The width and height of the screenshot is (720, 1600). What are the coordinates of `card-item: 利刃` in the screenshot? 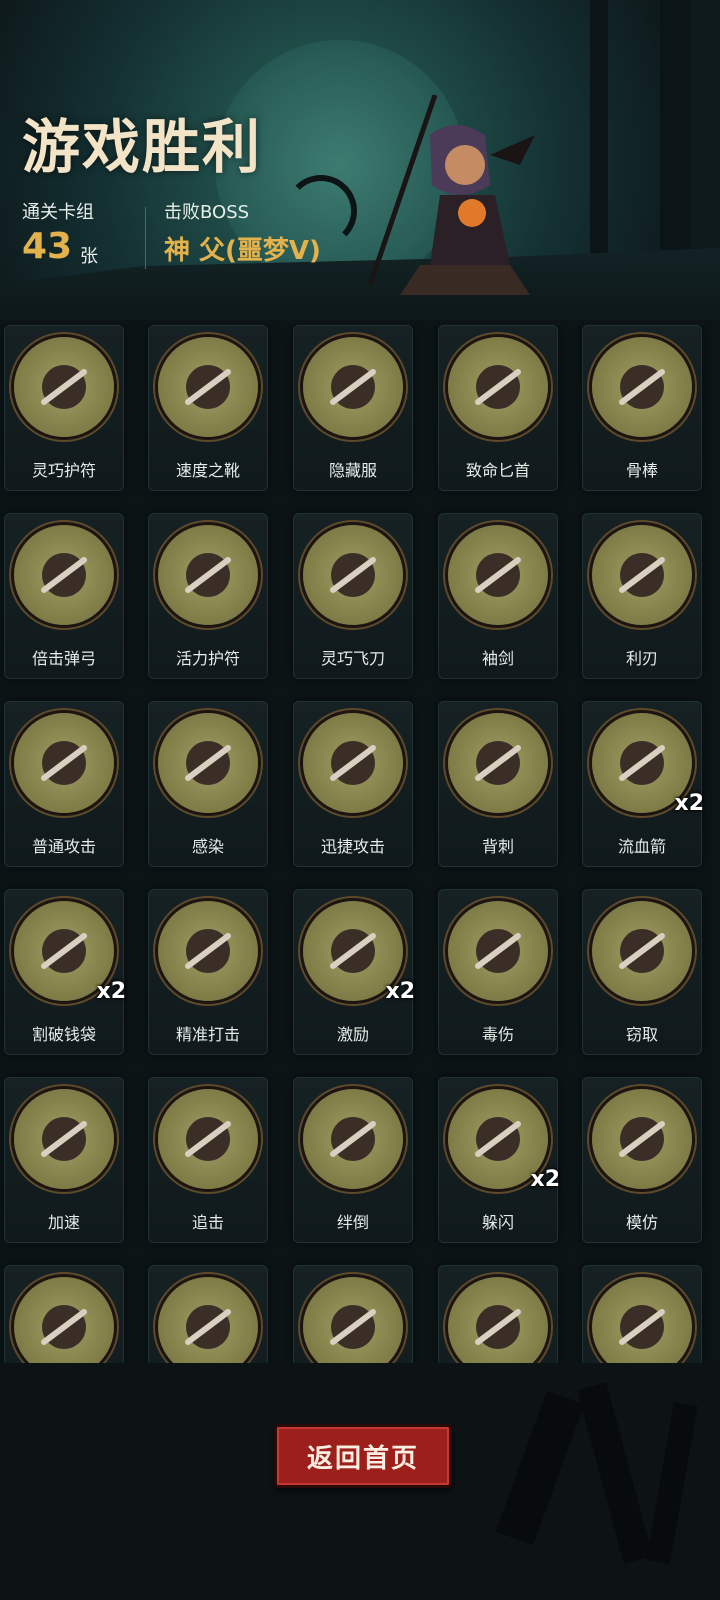 It's located at (642, 596).